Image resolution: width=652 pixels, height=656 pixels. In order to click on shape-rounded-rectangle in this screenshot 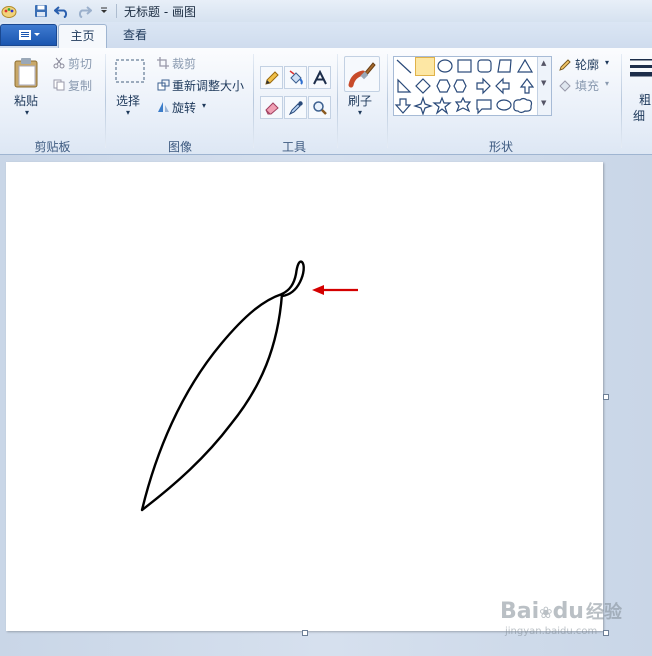, I will do `click(485, 66)`.